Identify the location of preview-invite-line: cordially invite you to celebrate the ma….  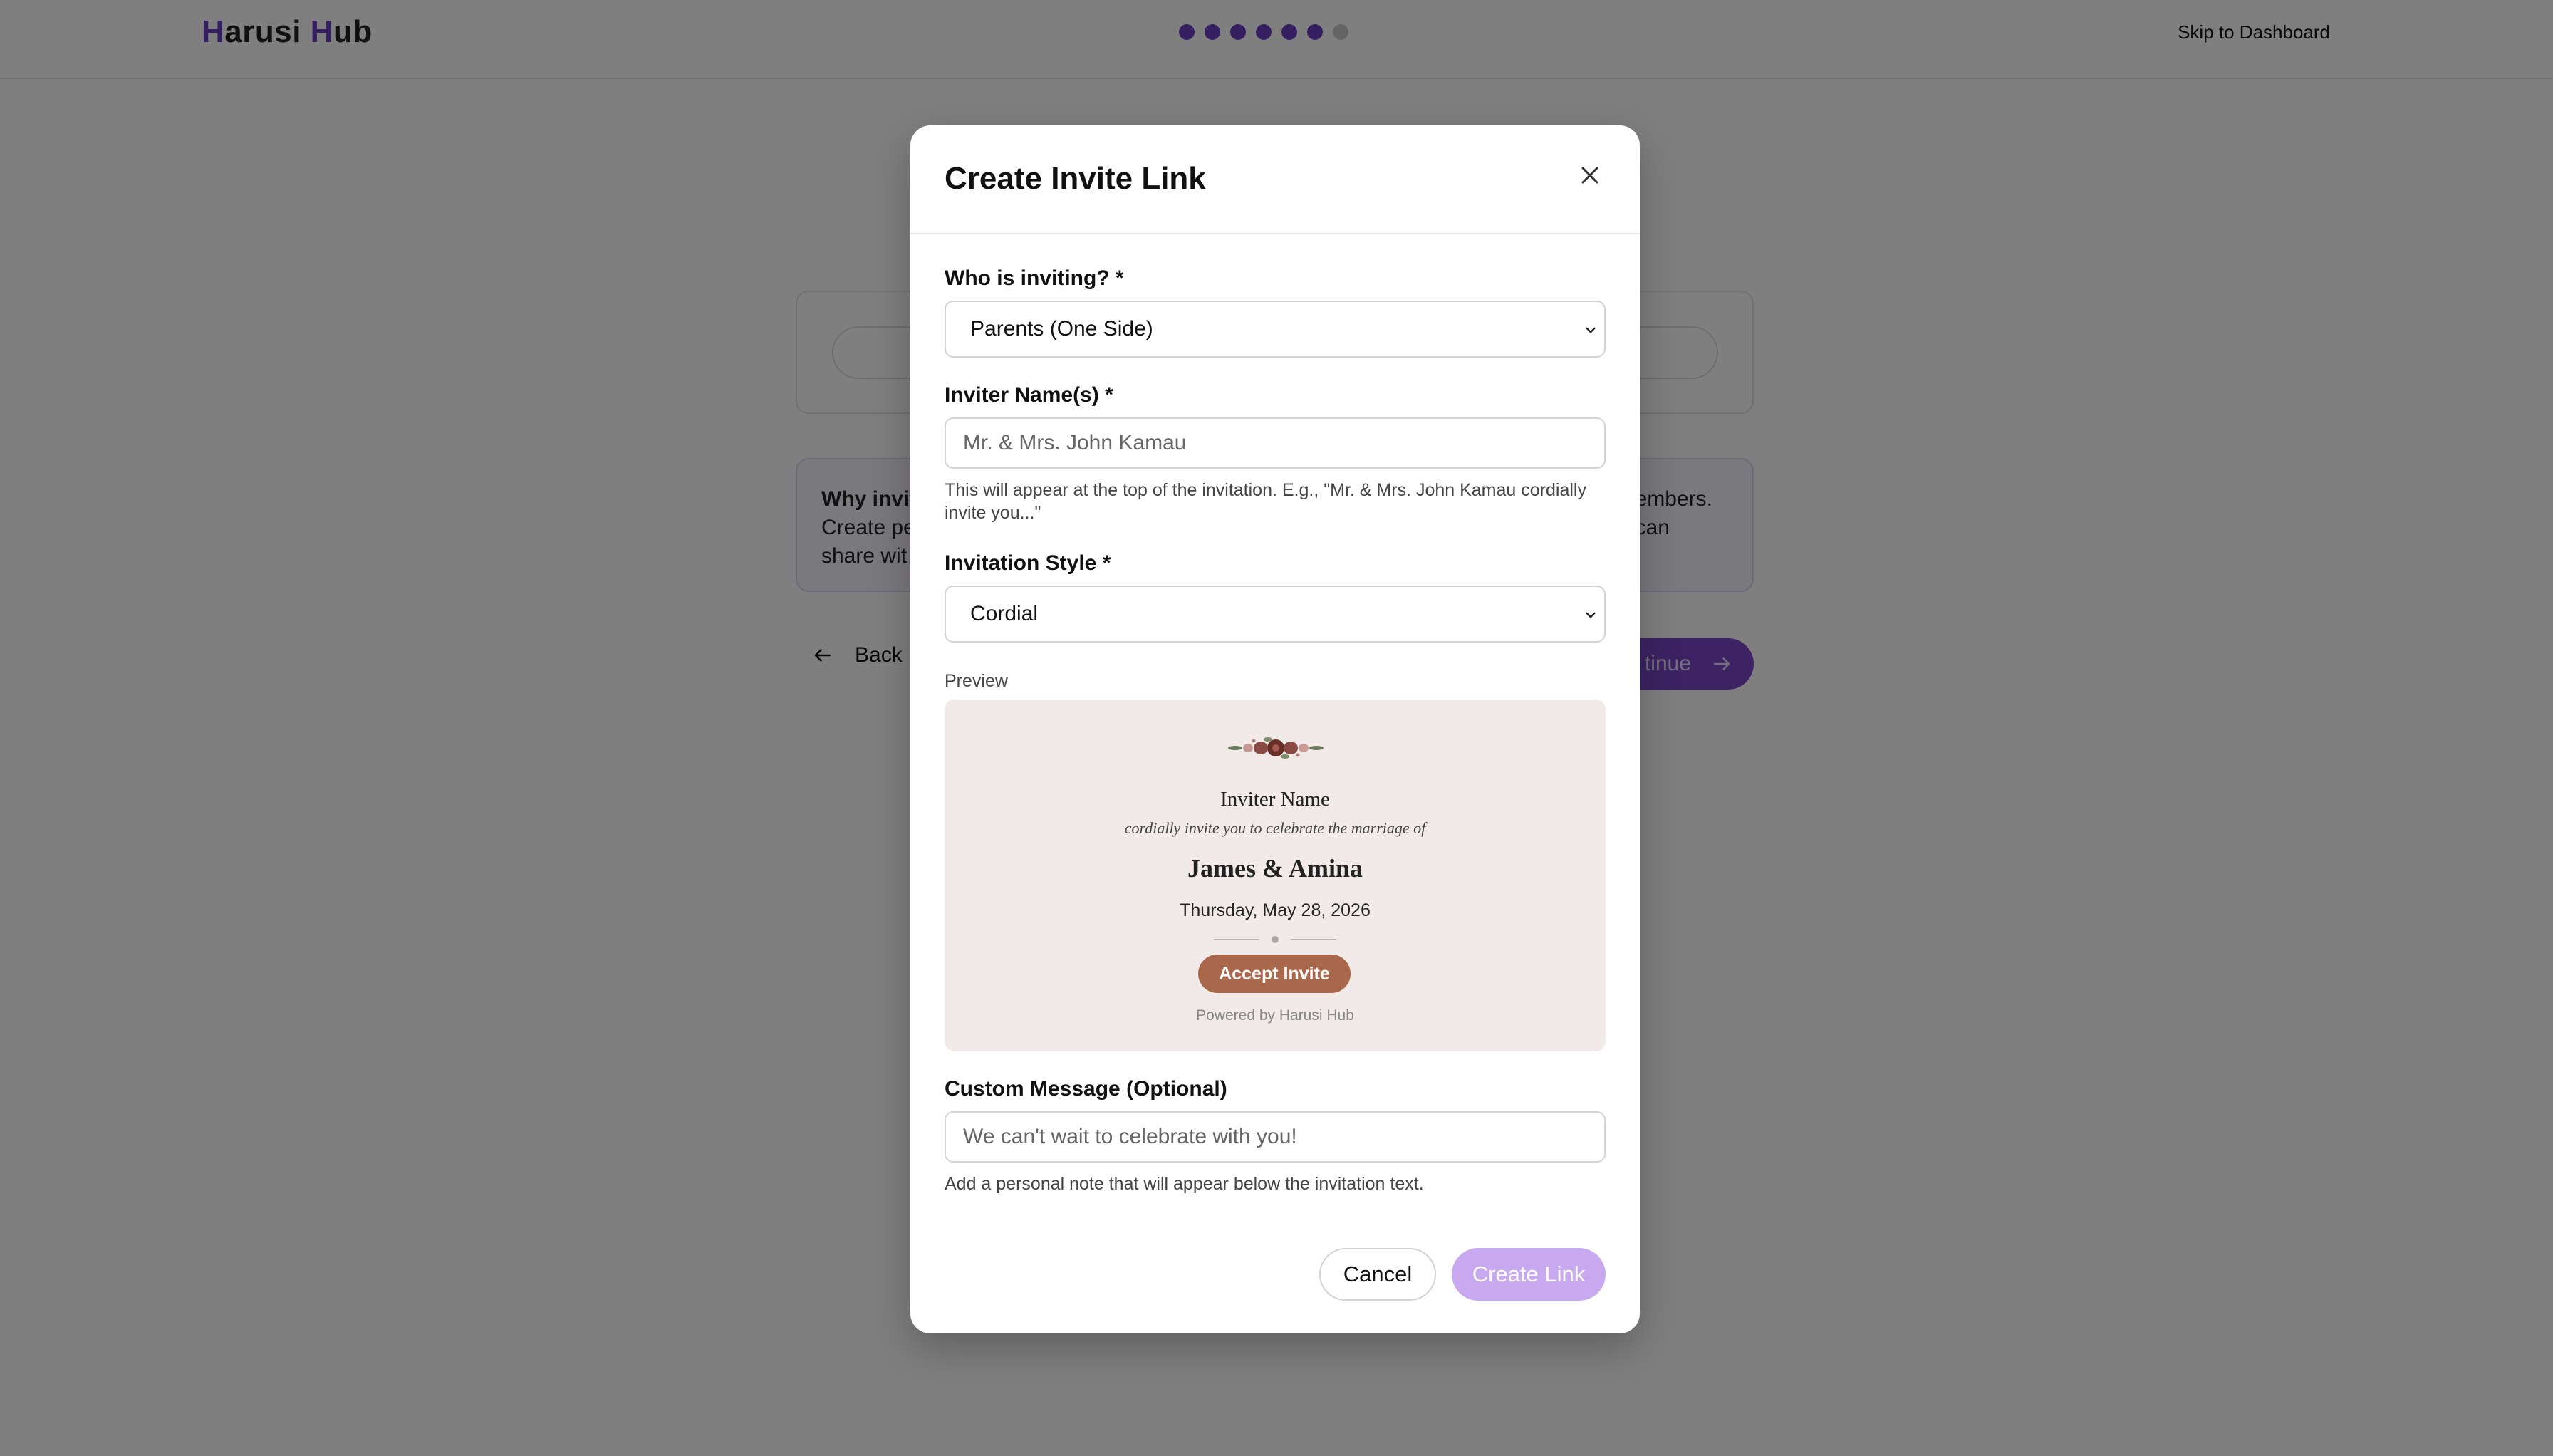
(1275, 828).